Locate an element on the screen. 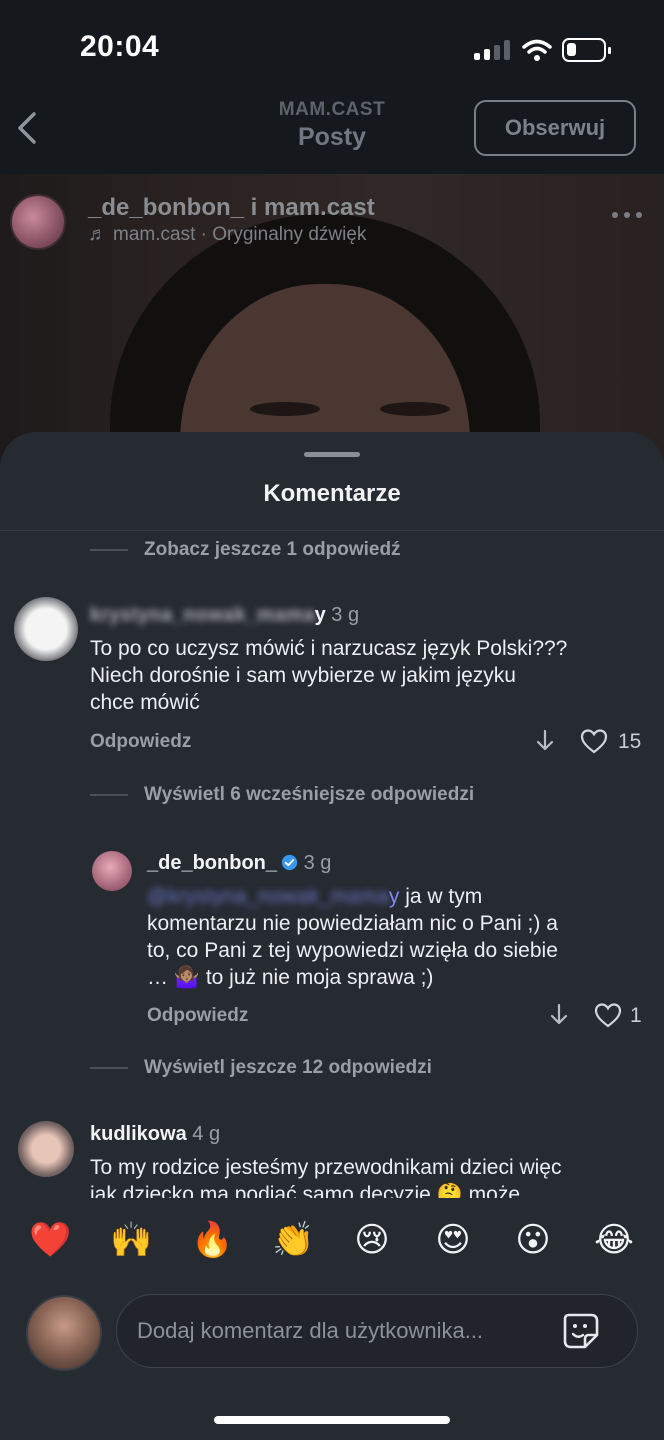 The height and width of the screenshot is (1440, 664). current-user-avatar is located at coordinates (64, 1333).